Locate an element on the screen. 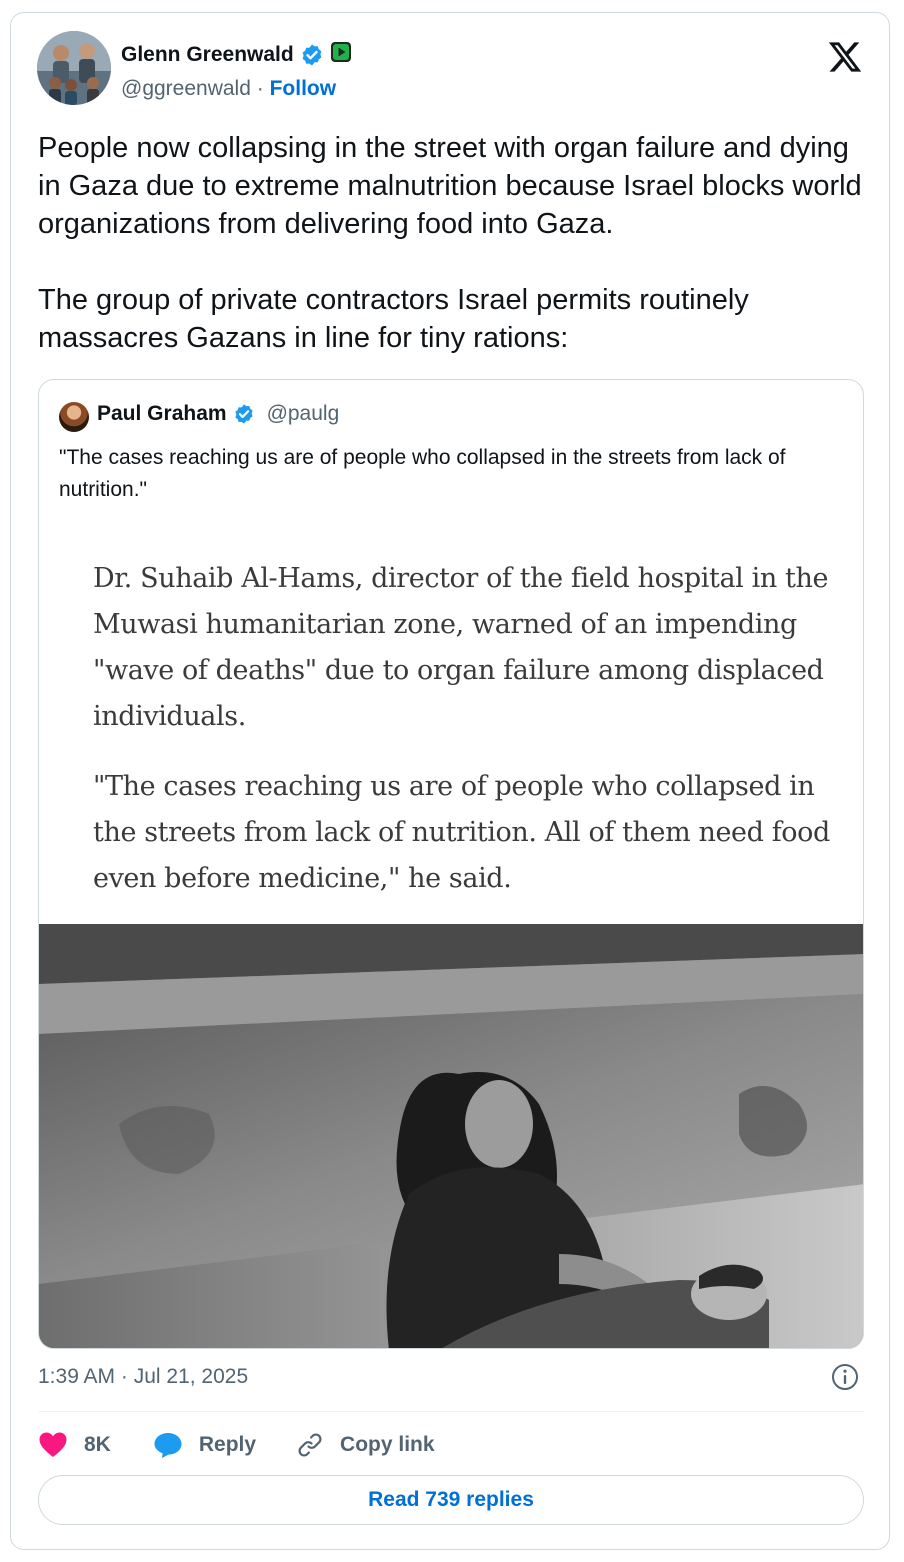 This screenshot has width=904, height=1562. copy-link-label: Copy link is located at coordinates (387, 1444).